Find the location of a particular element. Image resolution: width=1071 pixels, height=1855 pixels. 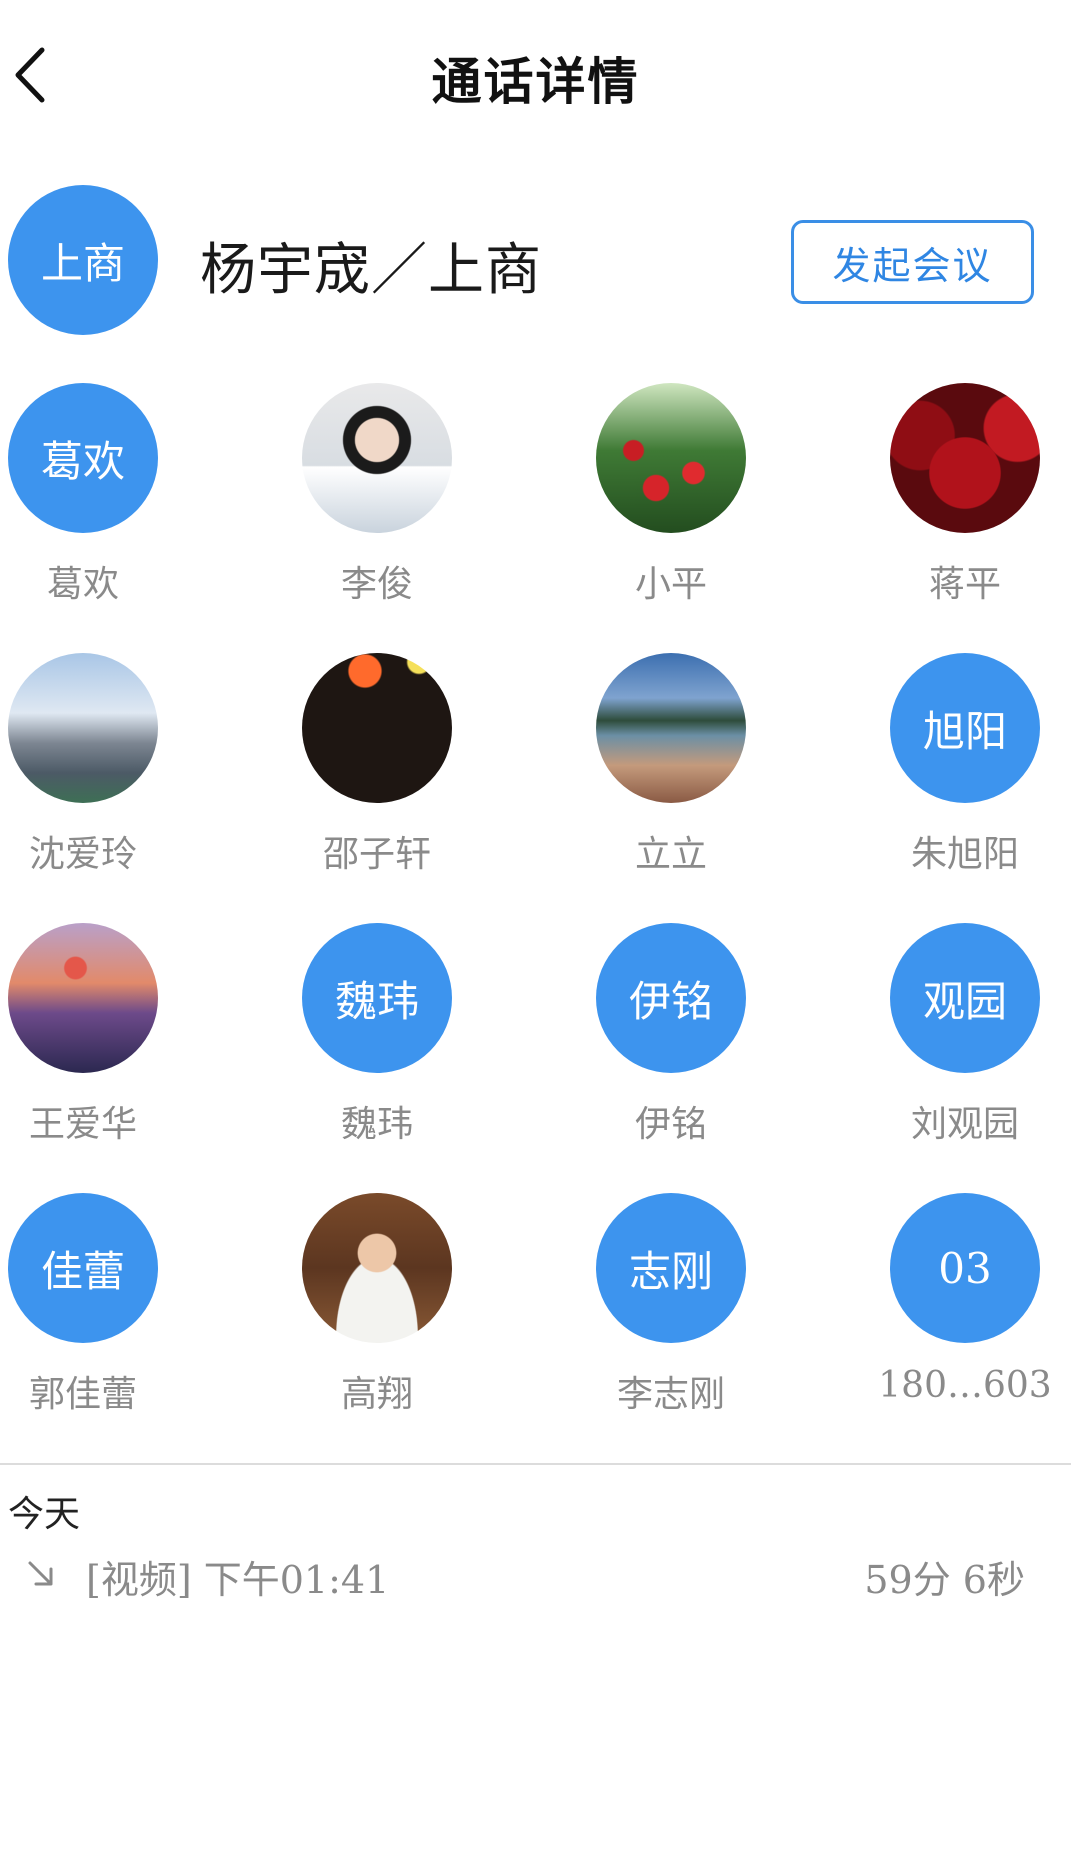

avatar: 魏玮 is located at coordinates (377, 998).